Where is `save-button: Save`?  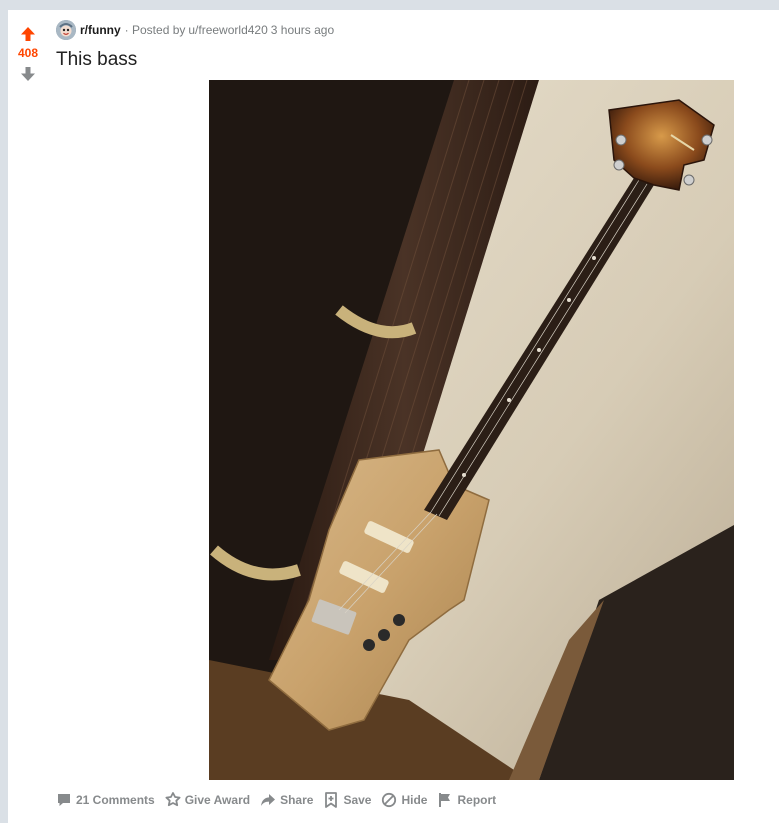 save-button: Save is located at coordinates (347, 800).